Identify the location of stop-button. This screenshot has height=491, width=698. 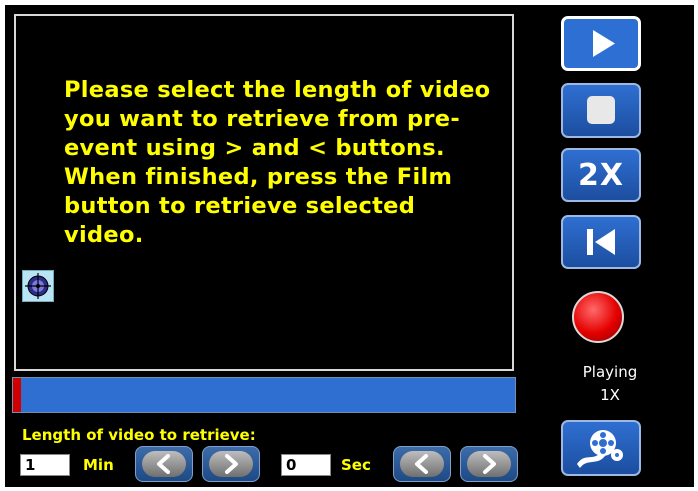
(601, 110).